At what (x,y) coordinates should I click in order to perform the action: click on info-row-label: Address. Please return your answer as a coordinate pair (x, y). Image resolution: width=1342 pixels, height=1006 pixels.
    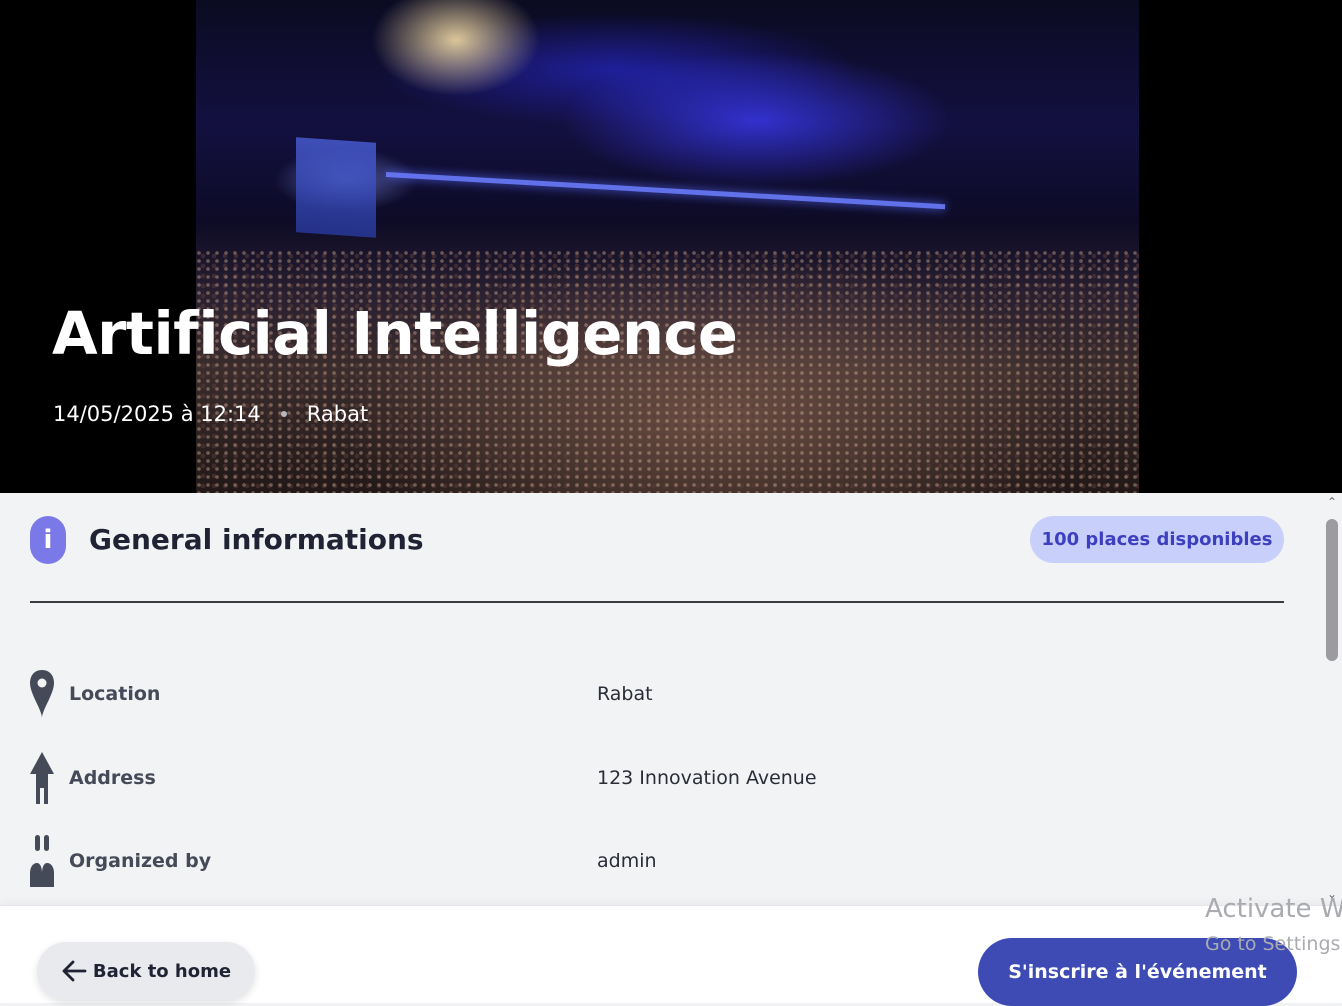
    Looking at the image, I should click on (112, 778).